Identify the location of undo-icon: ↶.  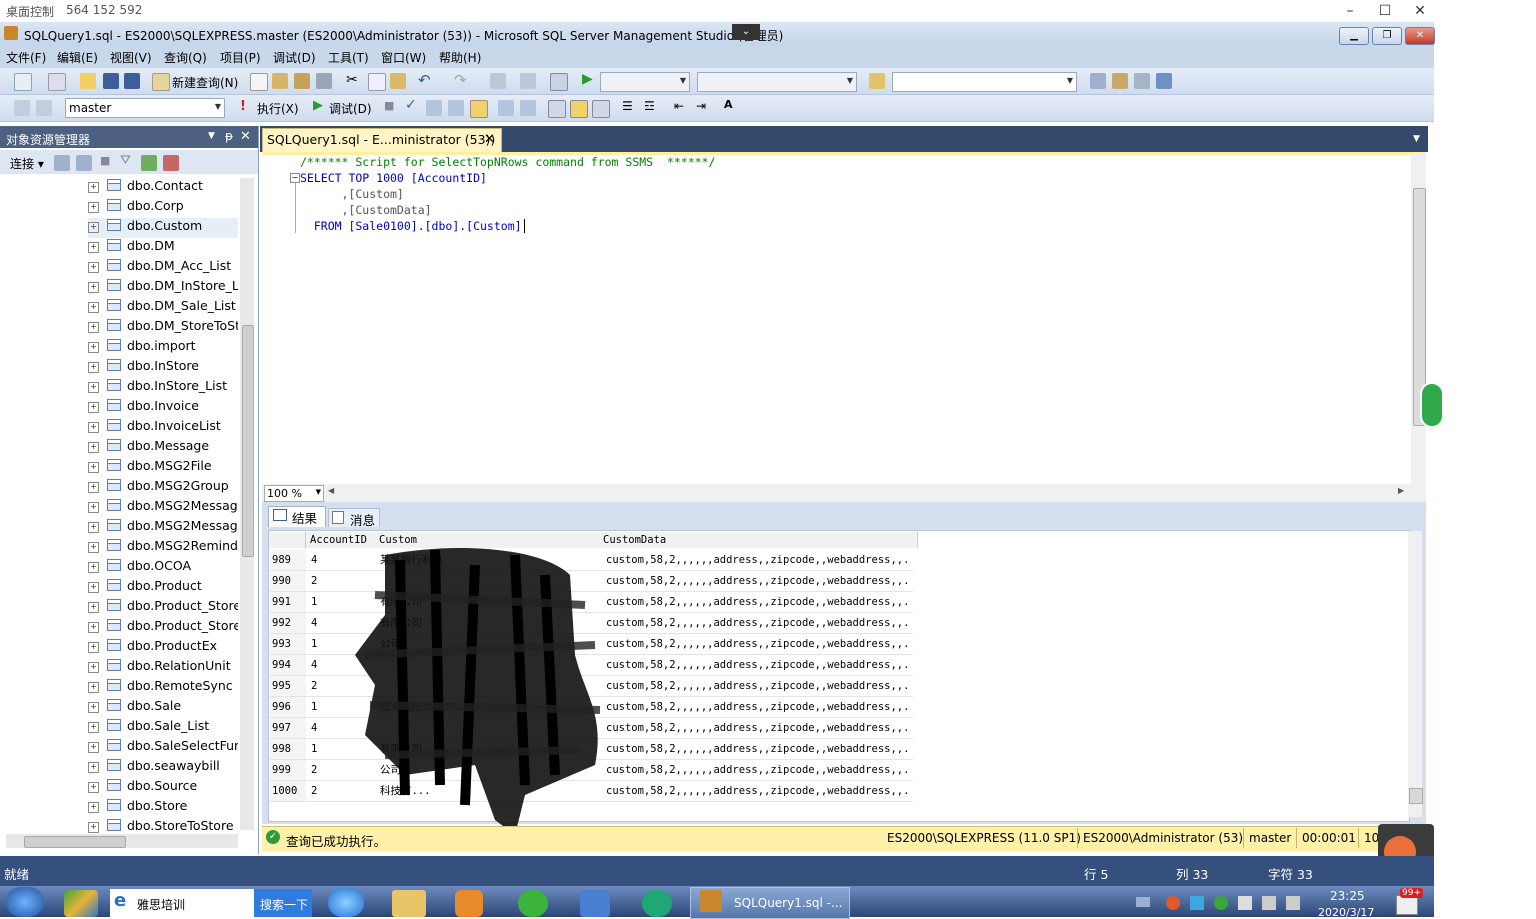
(424, 80).